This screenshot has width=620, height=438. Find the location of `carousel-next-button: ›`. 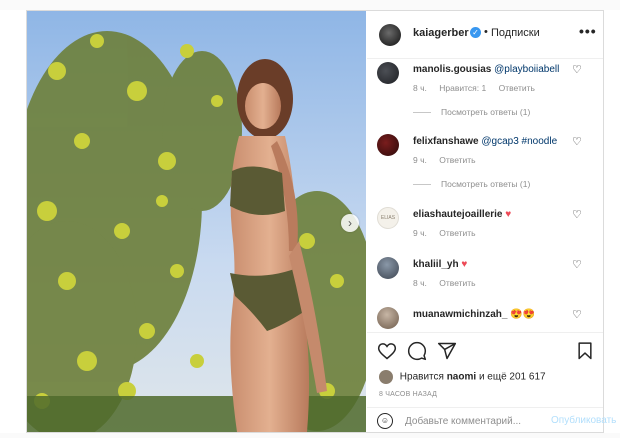

carousel-next-button: › is located at coordinates (350, 223).